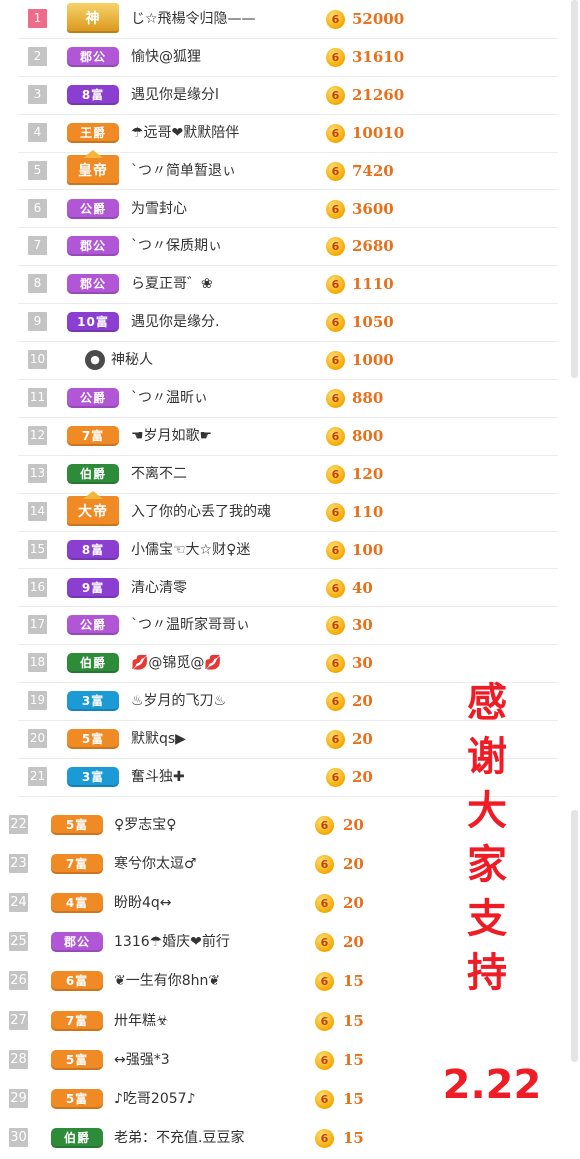 Image resolution: width=580 pixels, height=1159 pixels. Describe the element at coordinates (167, 981) in the screenshot. I see `user-nickname: ❦一生有你8hn❦` at that location.